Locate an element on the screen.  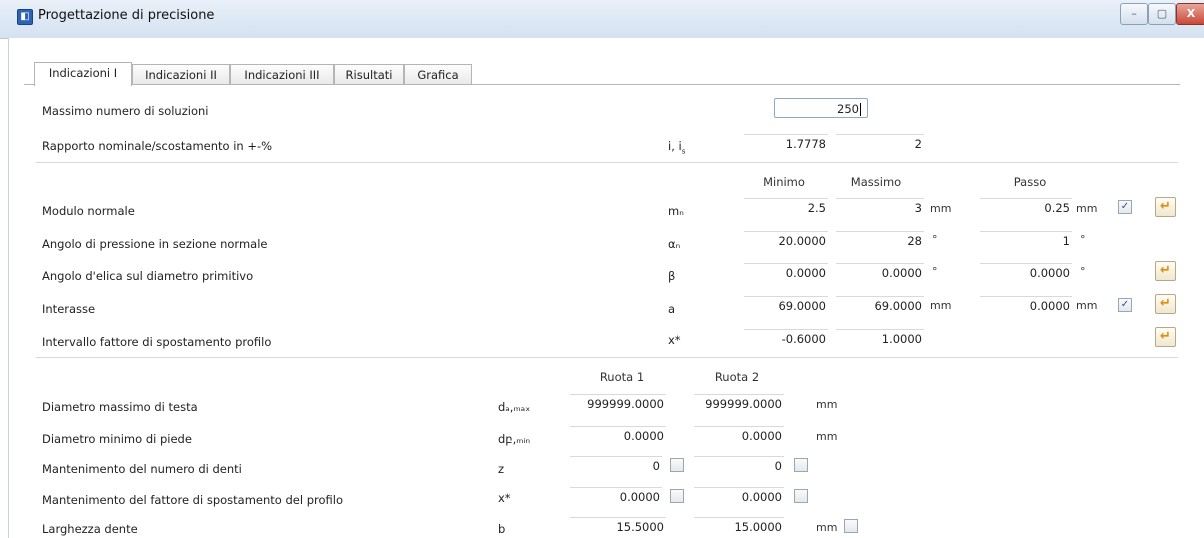
pressure-angle-max-field: 28 is located at coordinates (880, 240).